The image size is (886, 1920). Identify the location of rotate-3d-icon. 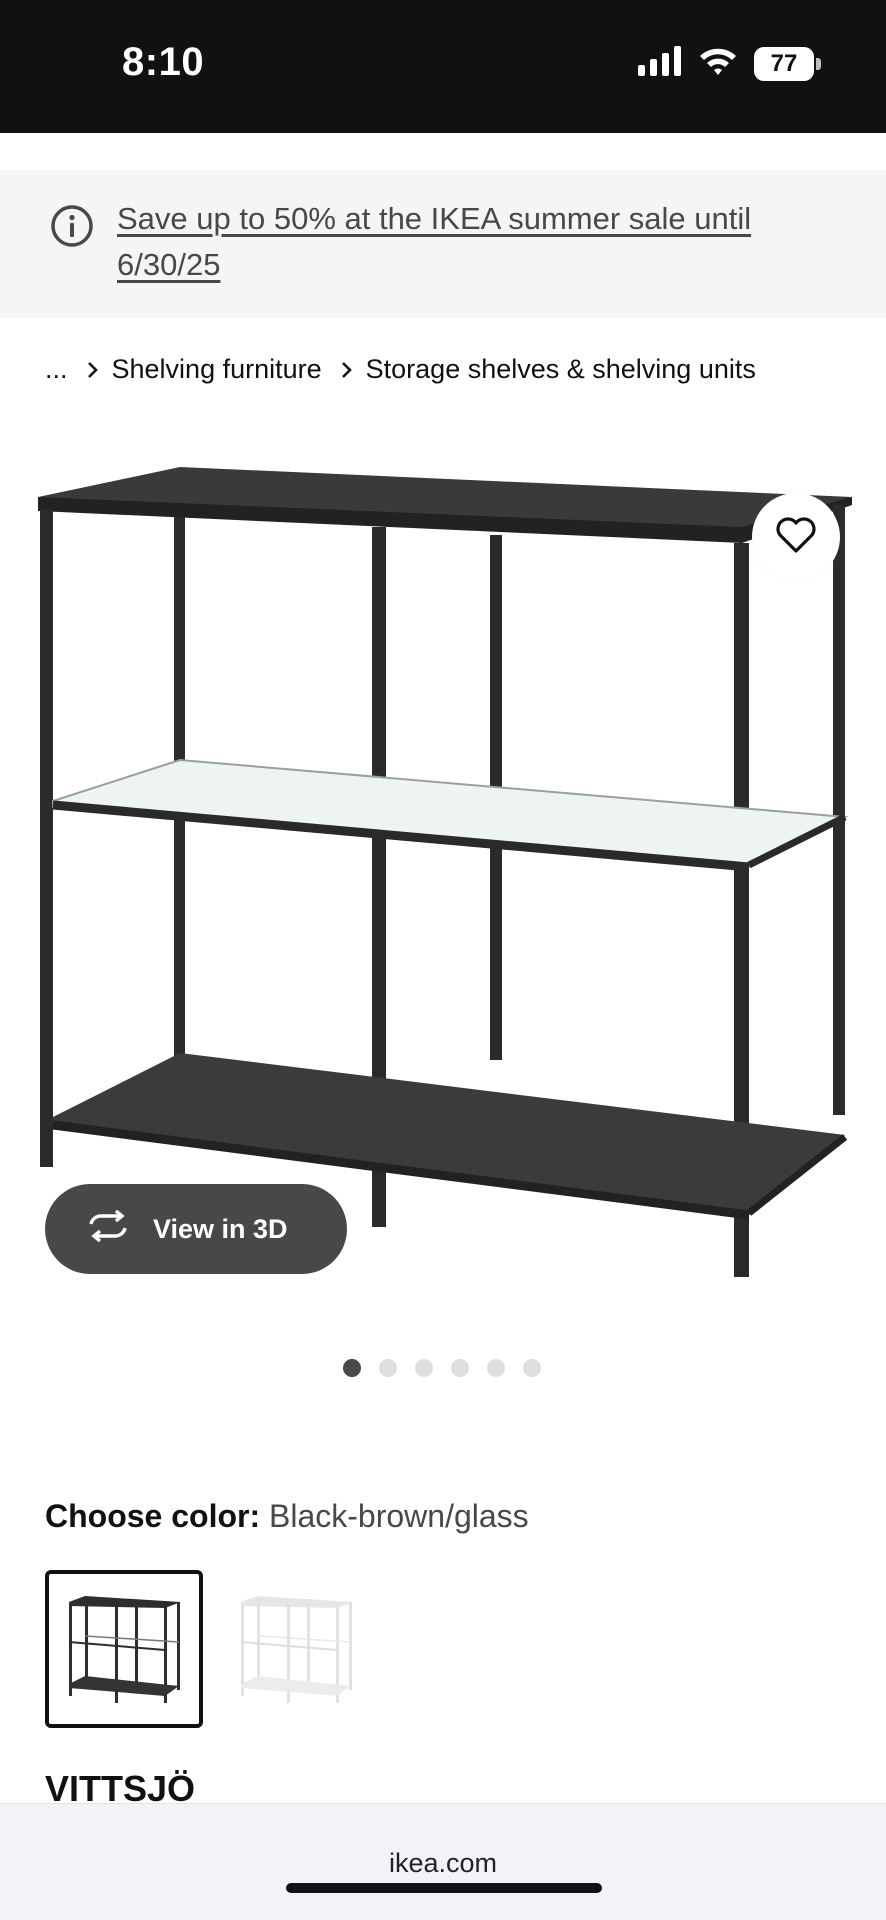
(108, 1229).